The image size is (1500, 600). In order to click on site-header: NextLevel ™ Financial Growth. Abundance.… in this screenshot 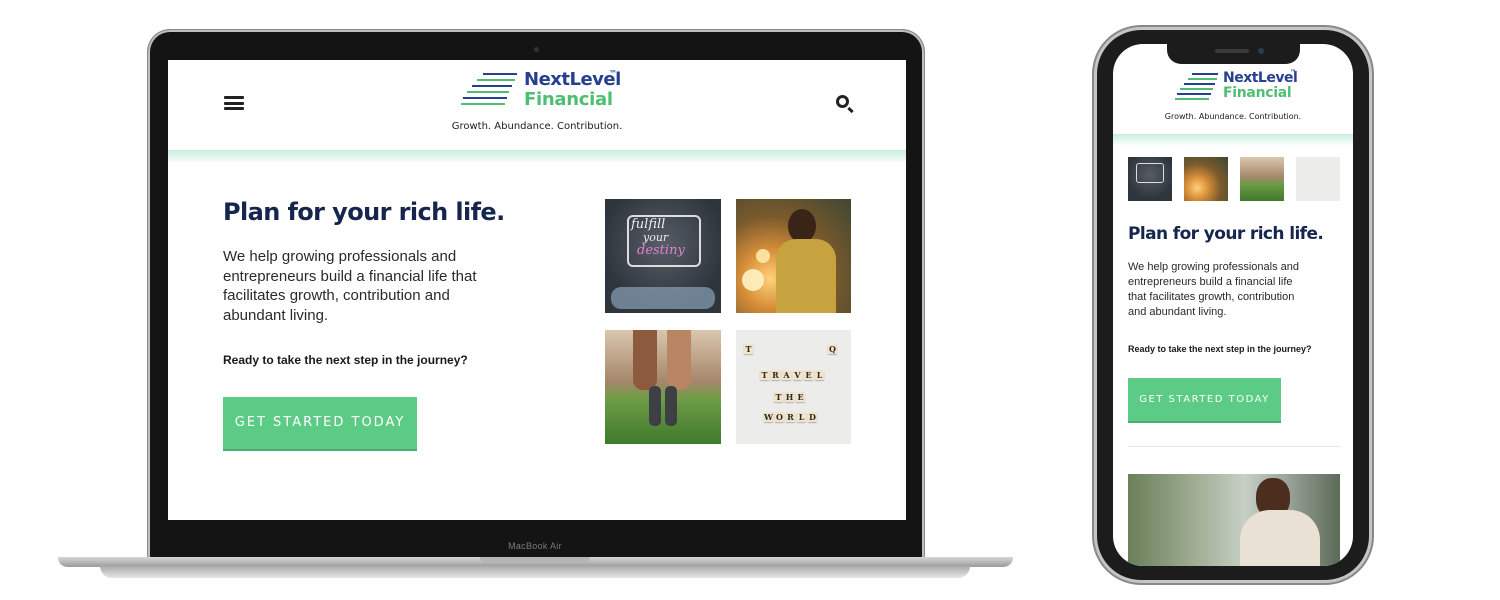, I will do `click(537, 106)`.